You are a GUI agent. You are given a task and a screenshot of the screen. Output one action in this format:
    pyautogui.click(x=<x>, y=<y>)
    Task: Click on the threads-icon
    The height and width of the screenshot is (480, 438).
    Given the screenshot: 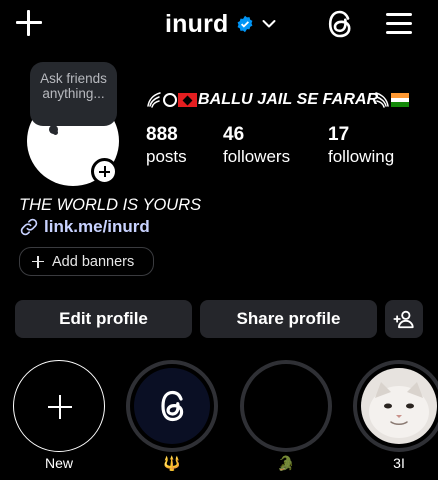 What is the action you would take?
    pyautogui.click(x=340, y=24)
    